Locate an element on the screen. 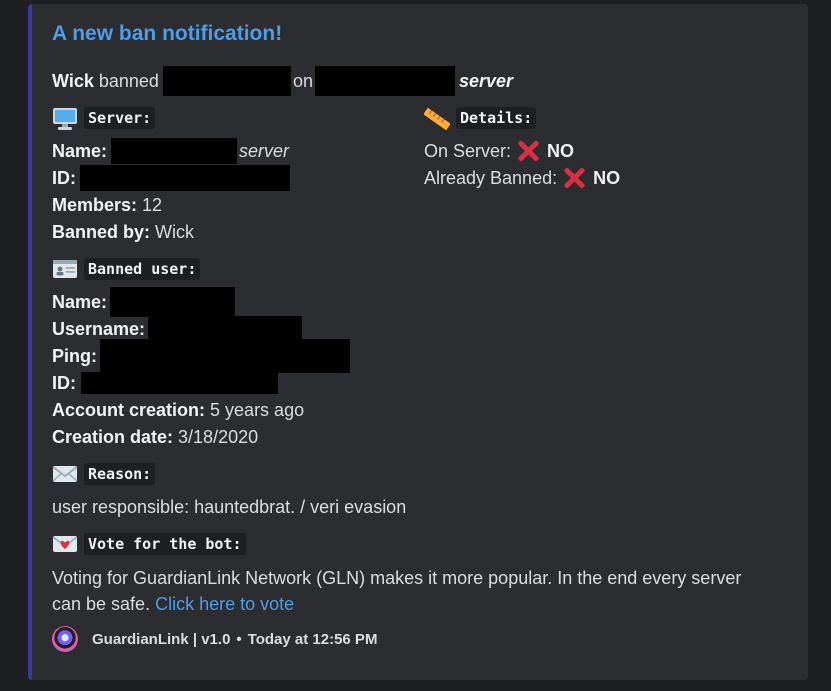  redacted-server is located at coordinates (384, 81).